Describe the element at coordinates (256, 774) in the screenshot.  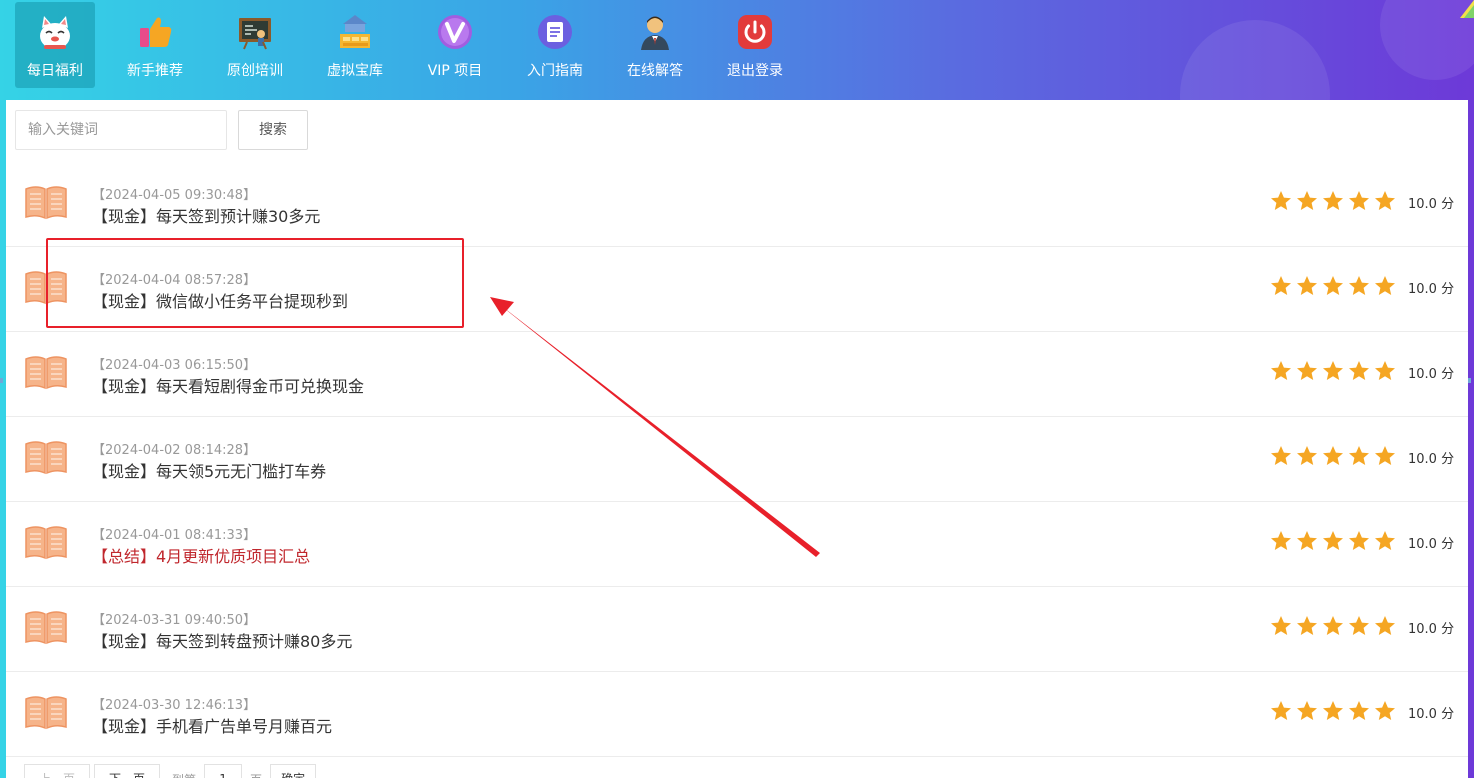
I see `page-unit-label: 页` at that location.